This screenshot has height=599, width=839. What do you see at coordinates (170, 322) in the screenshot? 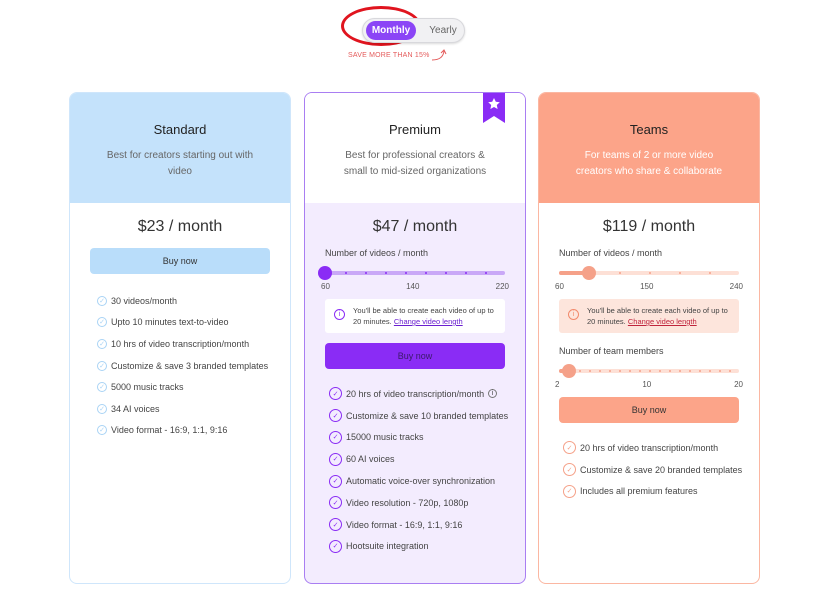
I see `feature-text: Upto 10 minutes text-to-video` at bounding box center [170, 322].